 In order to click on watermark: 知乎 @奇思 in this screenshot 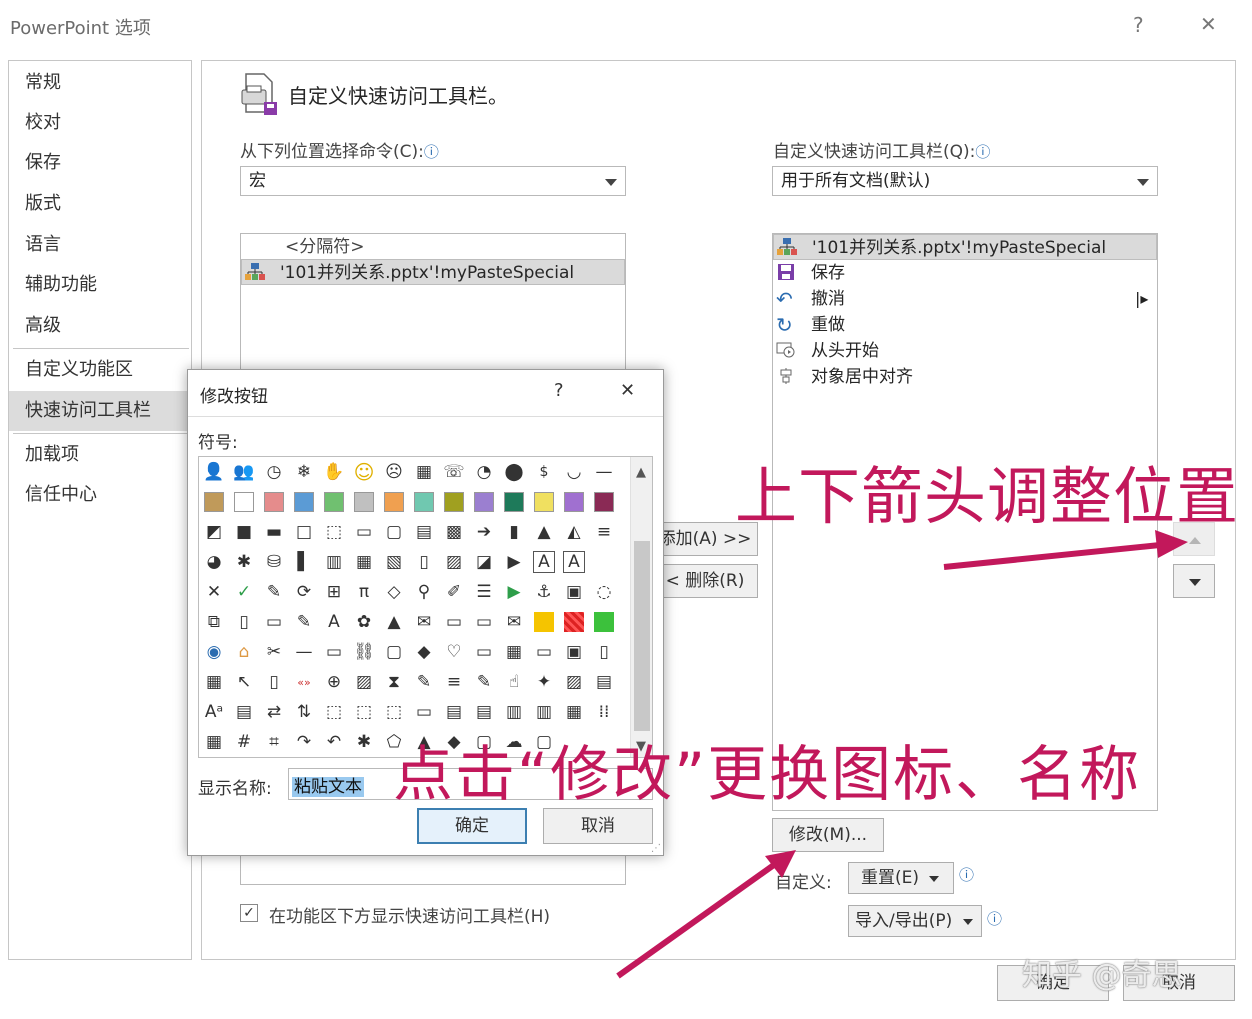, I will do `click(1102, 975)`.